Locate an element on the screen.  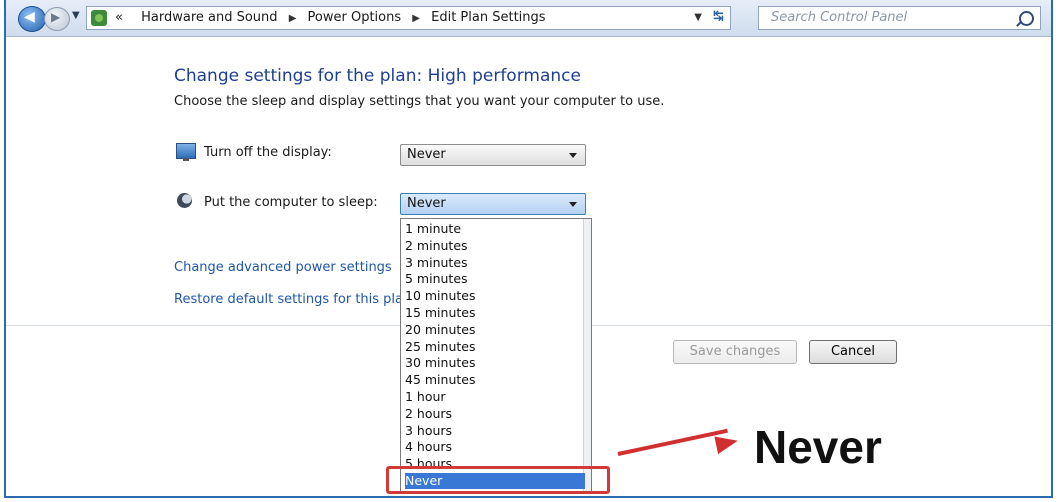
search-icon is located at coordinates (1026, 18).